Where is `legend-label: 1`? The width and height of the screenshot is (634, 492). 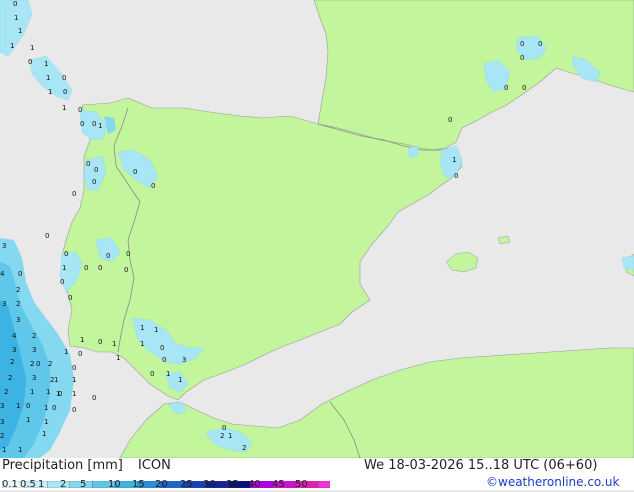 legend-label: 1 is located at coordinates (41, 484).